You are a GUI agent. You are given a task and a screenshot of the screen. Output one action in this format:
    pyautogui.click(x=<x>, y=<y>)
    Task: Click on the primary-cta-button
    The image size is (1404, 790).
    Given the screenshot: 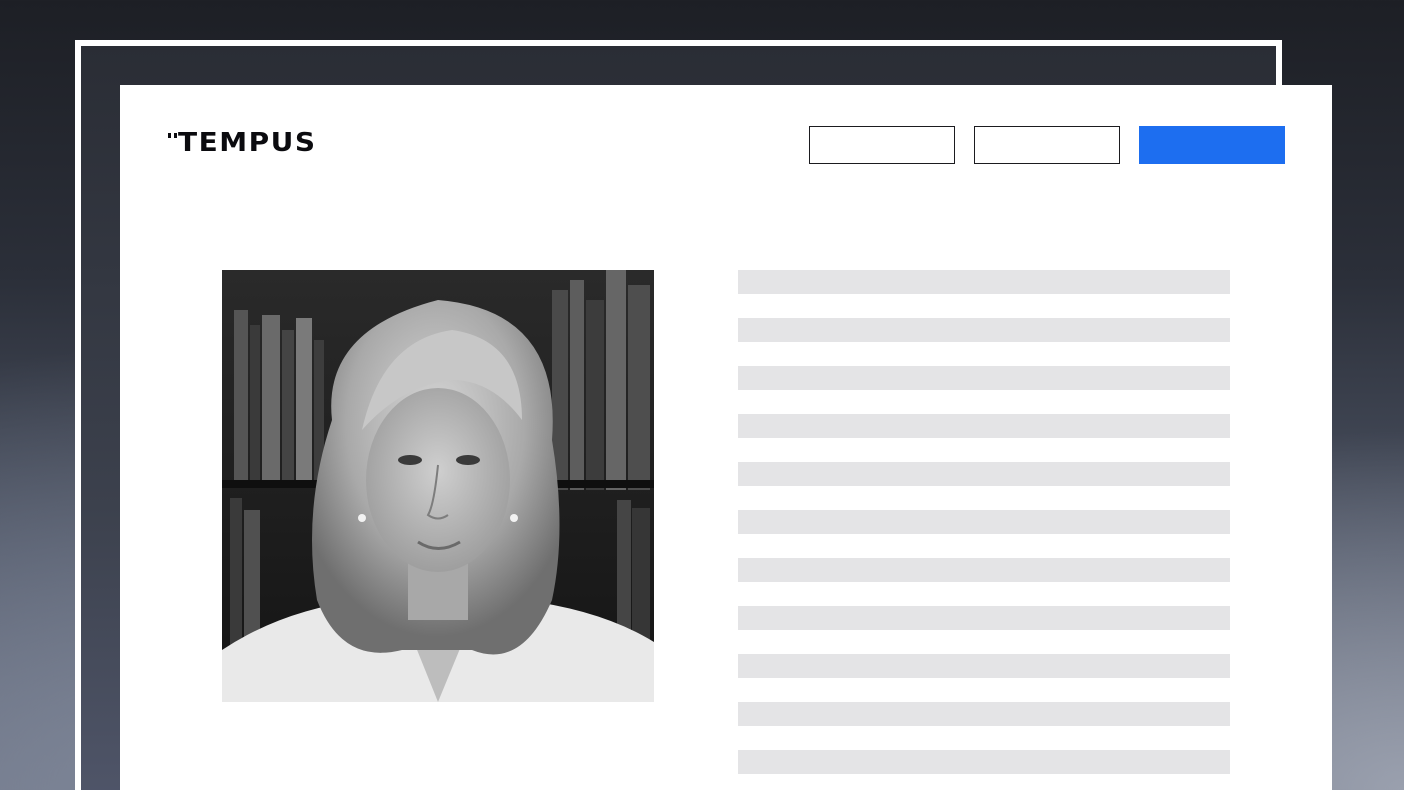 What is the action you would take?
    pyautogui.click(x=1212, y=145)
    